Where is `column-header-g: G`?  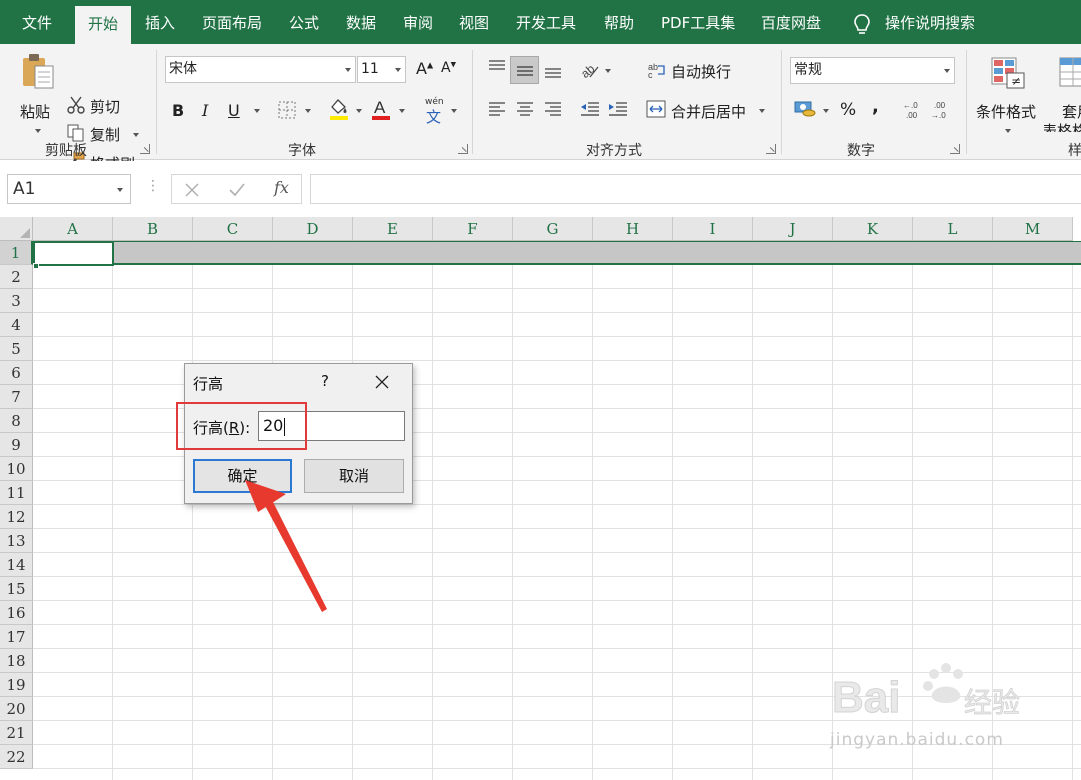
column-header-g: G is located at coordinates (553, 229).